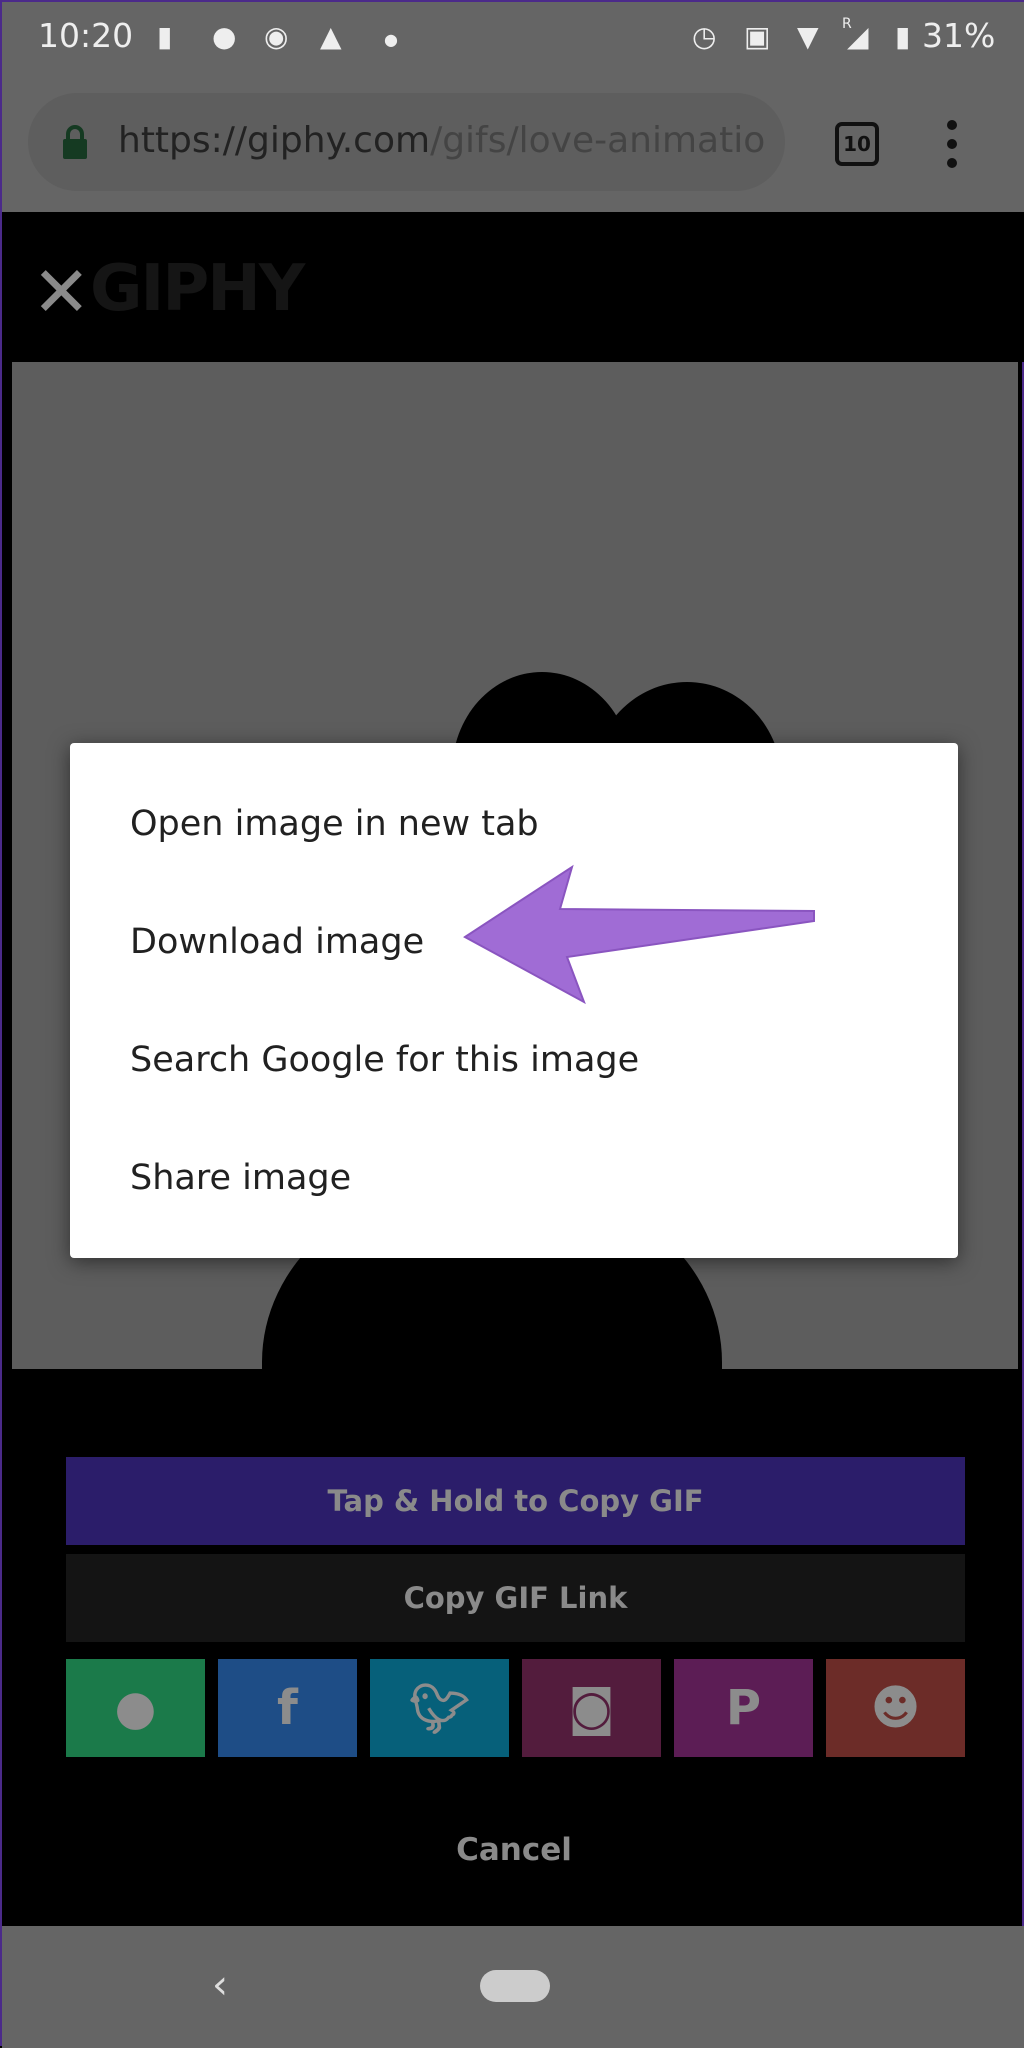  Describe the element at coordinates (515, 1598) in the screenshot. I see `copy-link-button: Copy GIF Link` at that location.